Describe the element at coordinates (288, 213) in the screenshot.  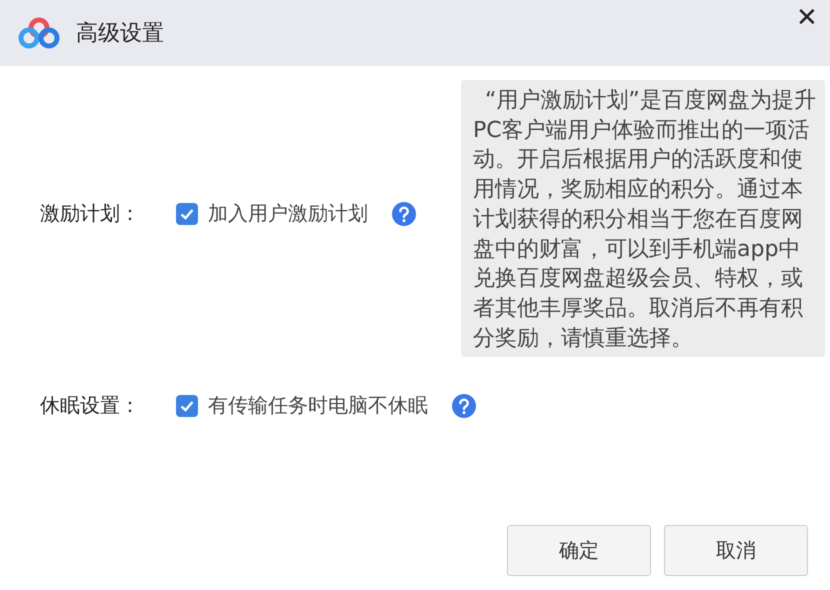
I see `checkbox-label: 加入用户激励计划` at that location.